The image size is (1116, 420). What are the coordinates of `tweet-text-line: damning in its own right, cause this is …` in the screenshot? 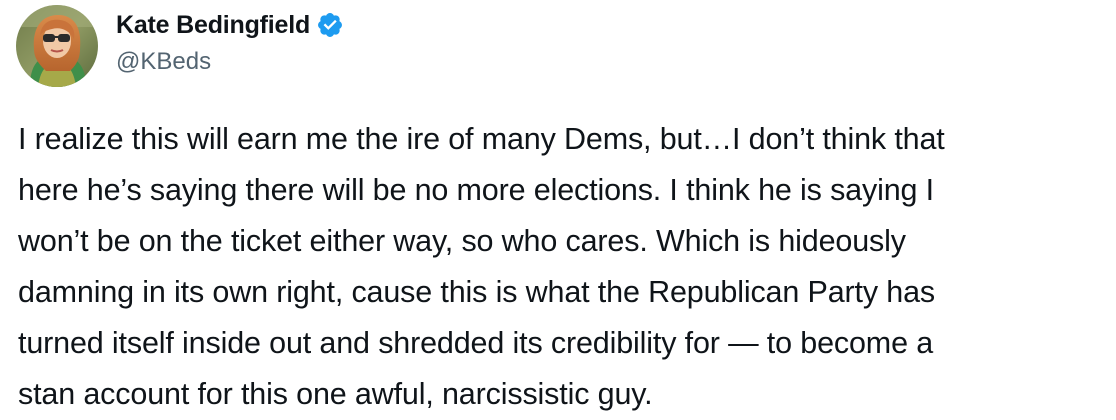 It's located at (476, 292).